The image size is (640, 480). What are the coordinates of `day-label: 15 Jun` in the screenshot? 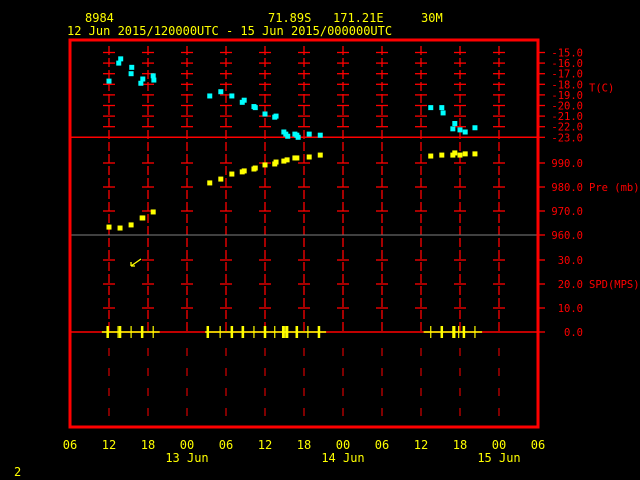 It's located at (498, 458).